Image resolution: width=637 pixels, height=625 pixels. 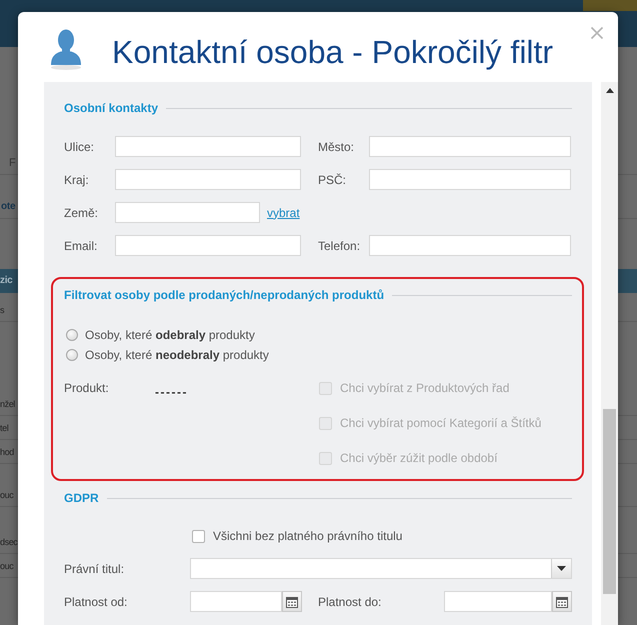 I want to click on radio-label: Osoby, které neodebraly produkty, so click(x=177, y=355).